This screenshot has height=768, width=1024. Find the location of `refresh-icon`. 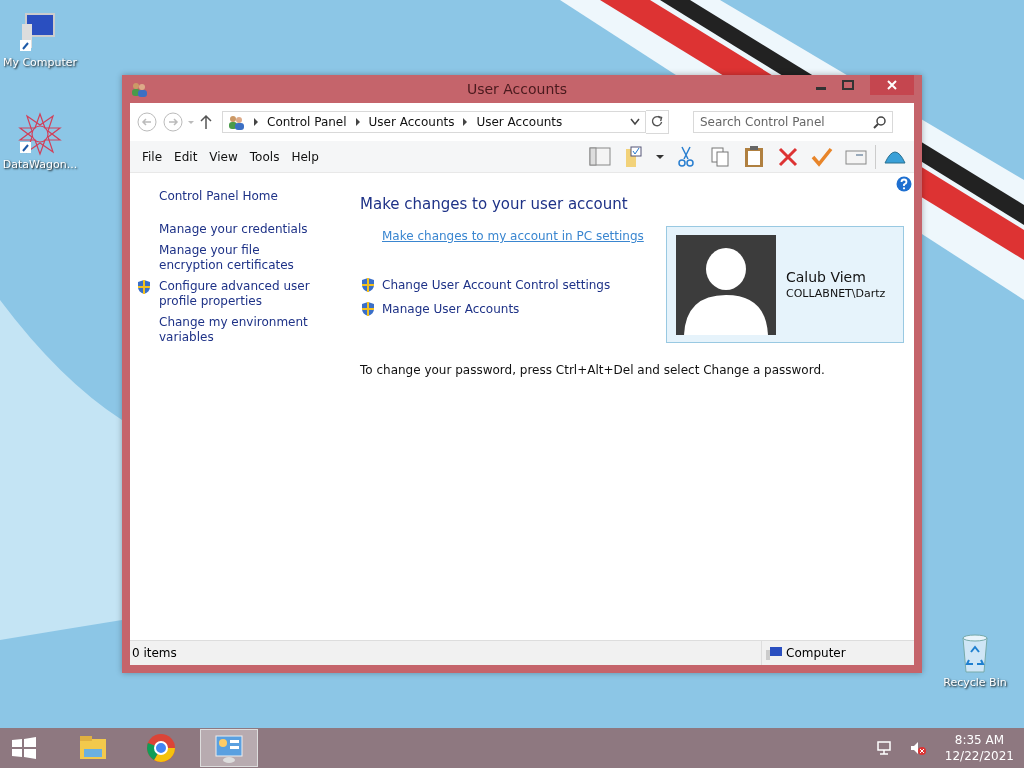

refresh-icon is located at coordinates (657, 122).